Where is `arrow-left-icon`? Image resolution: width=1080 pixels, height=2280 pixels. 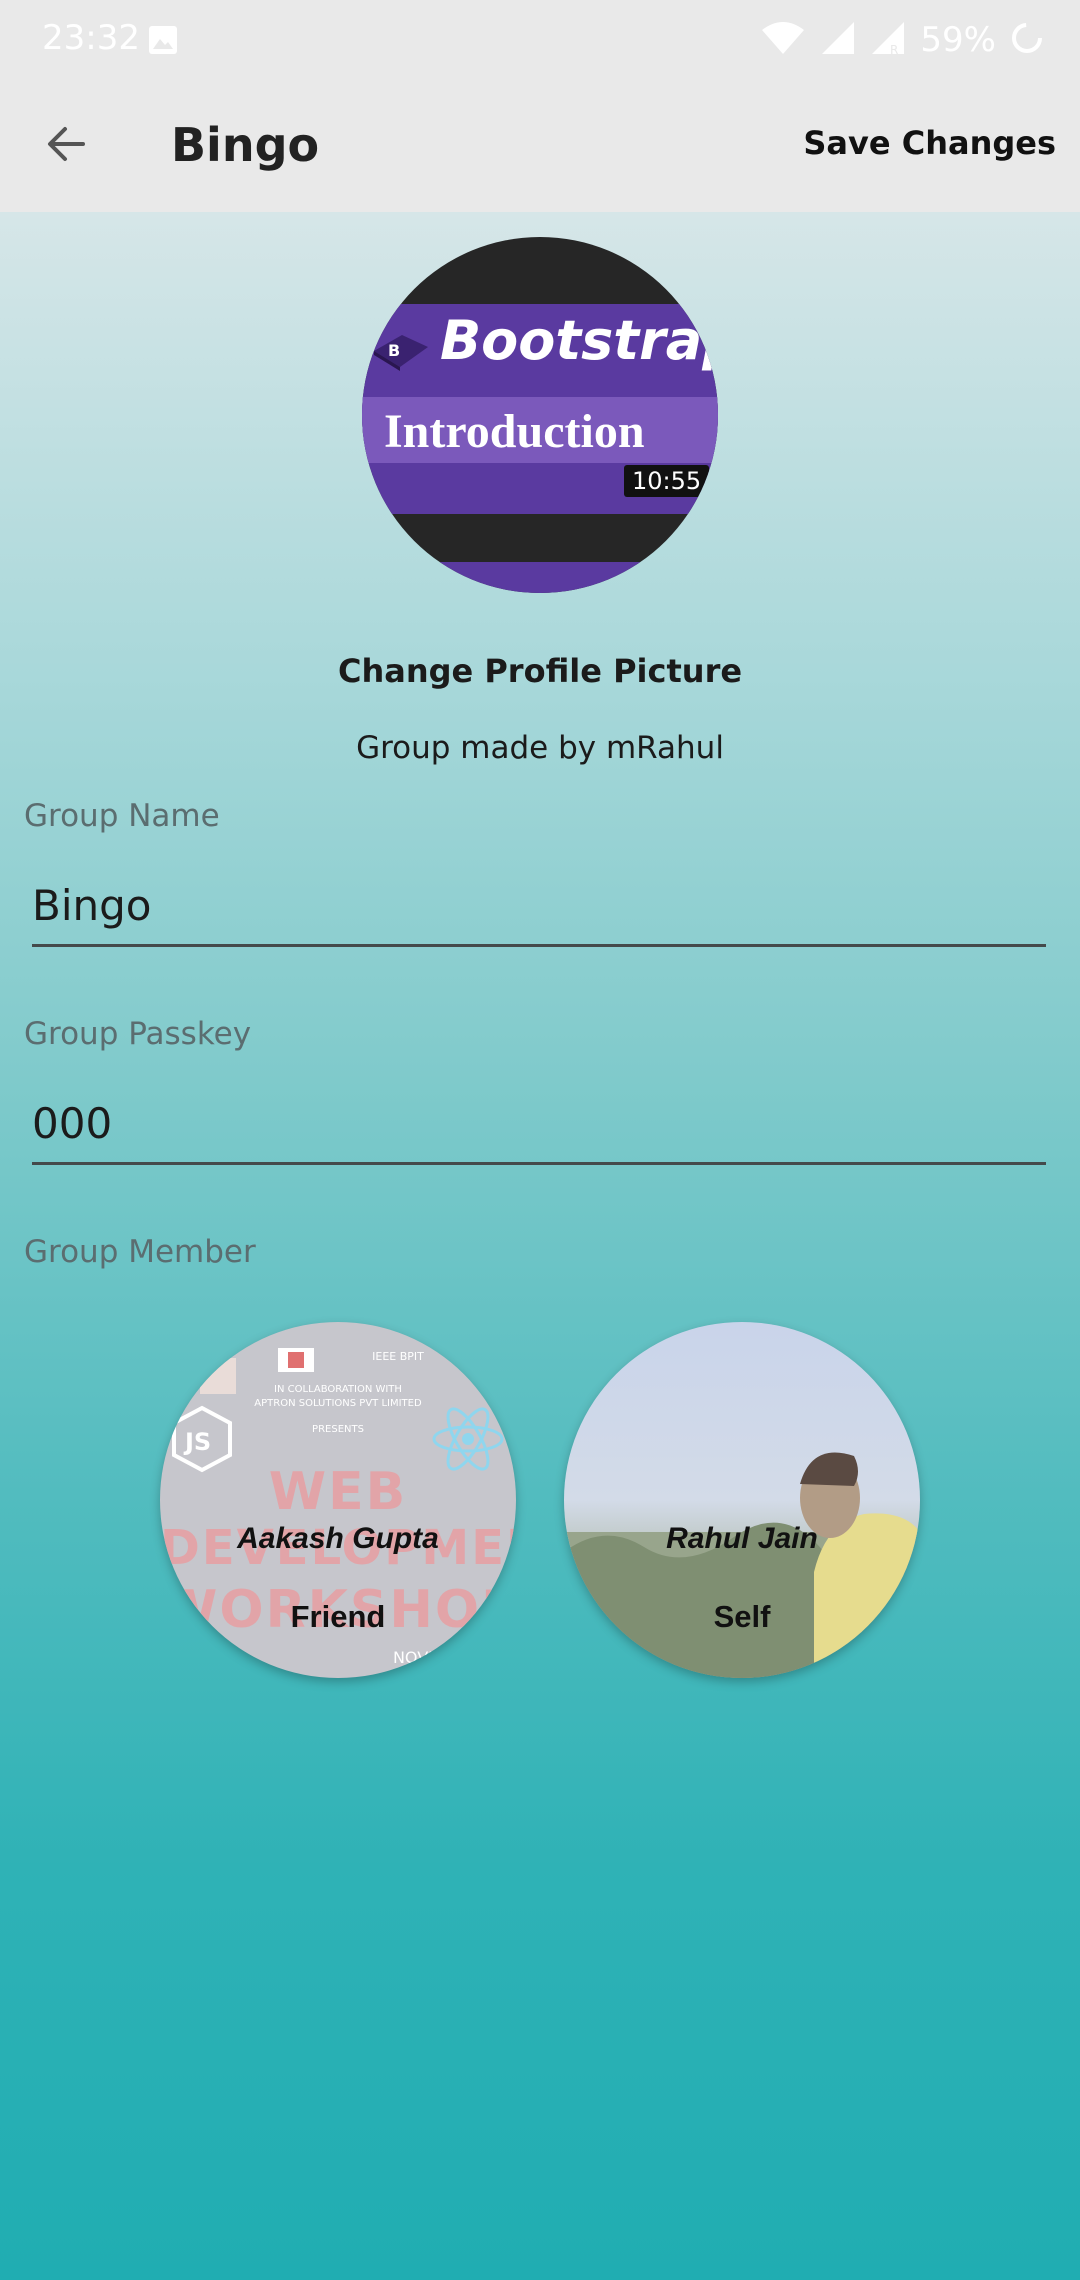 arrow-left-icon is located at coordinates (66, 146).